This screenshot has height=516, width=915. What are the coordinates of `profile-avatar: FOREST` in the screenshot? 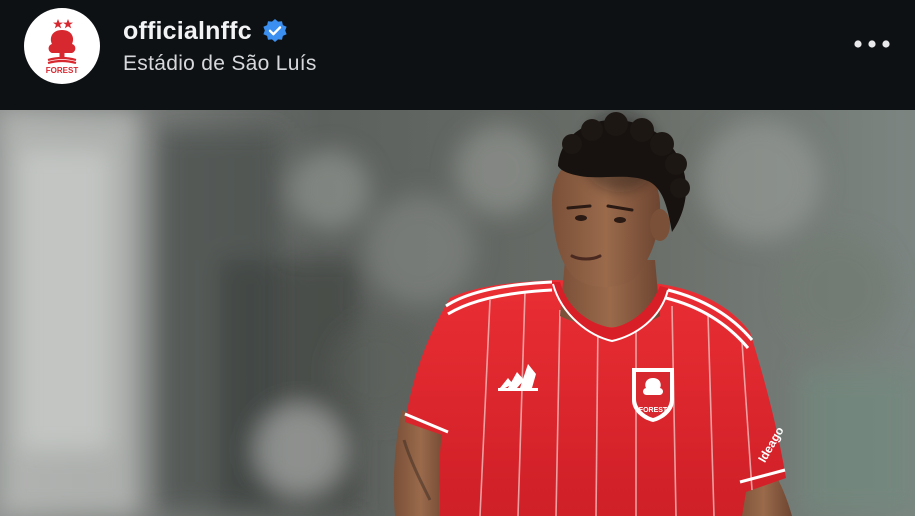 It's located at (62, 46).